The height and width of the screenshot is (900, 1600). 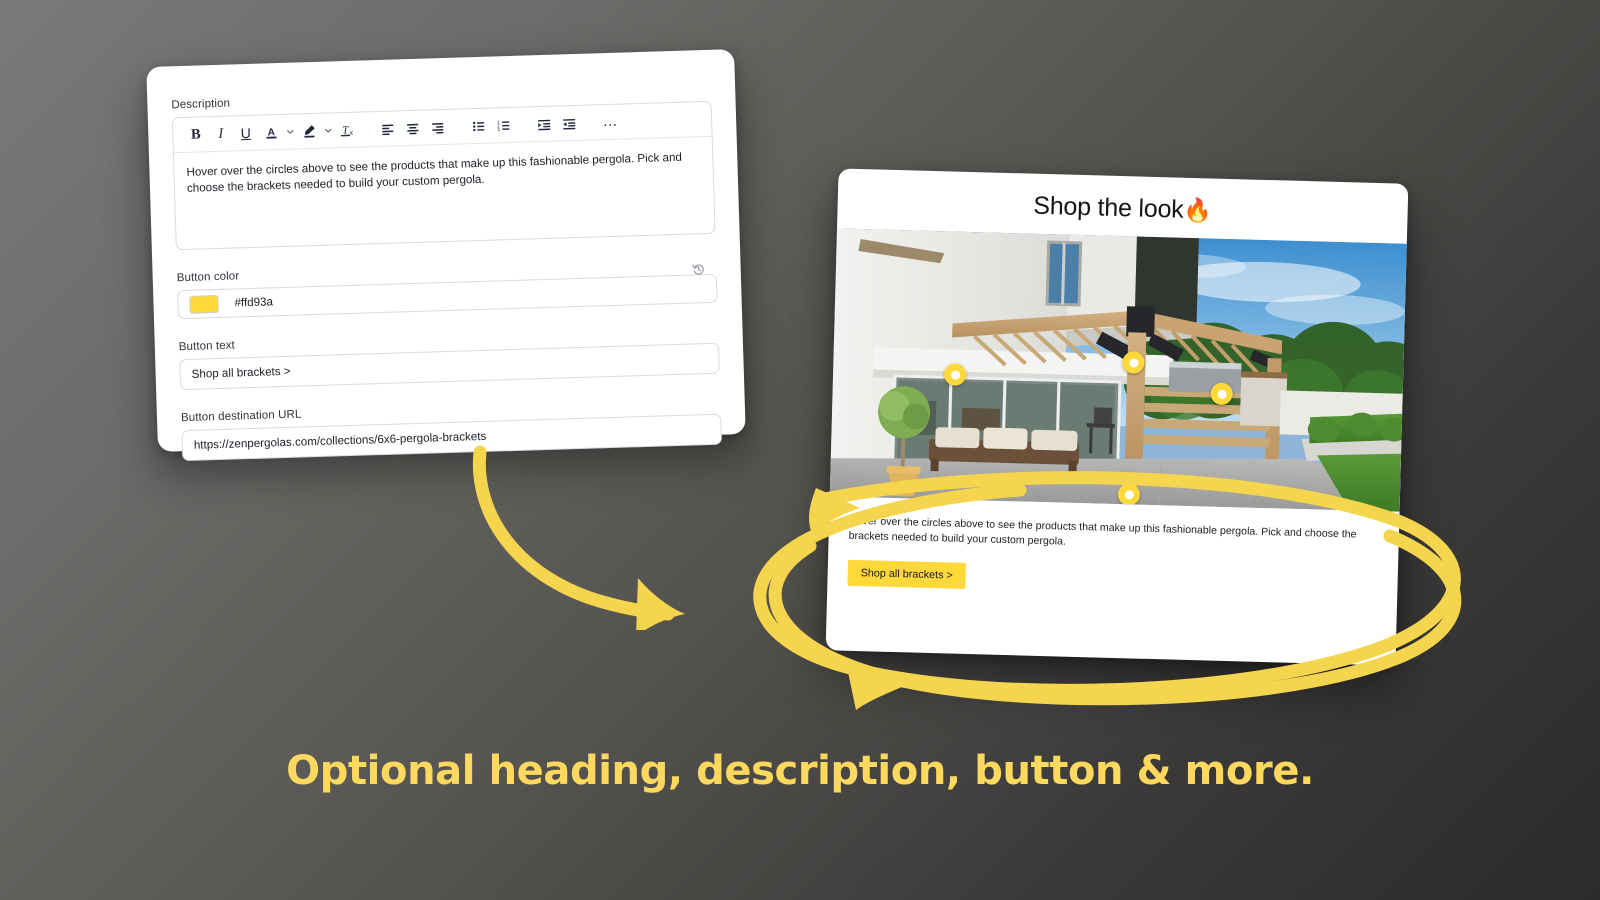 I want to click on bulleted-list-icon, so click(x=479, y=126).